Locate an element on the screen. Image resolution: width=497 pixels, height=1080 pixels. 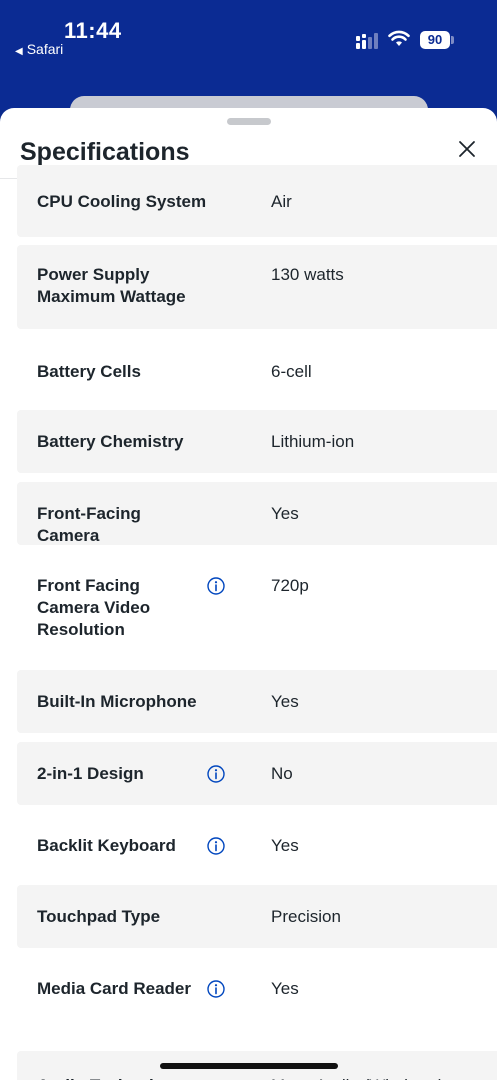
spec-row: Backlit Keyboard Yes is located at coordinates (257, 845).